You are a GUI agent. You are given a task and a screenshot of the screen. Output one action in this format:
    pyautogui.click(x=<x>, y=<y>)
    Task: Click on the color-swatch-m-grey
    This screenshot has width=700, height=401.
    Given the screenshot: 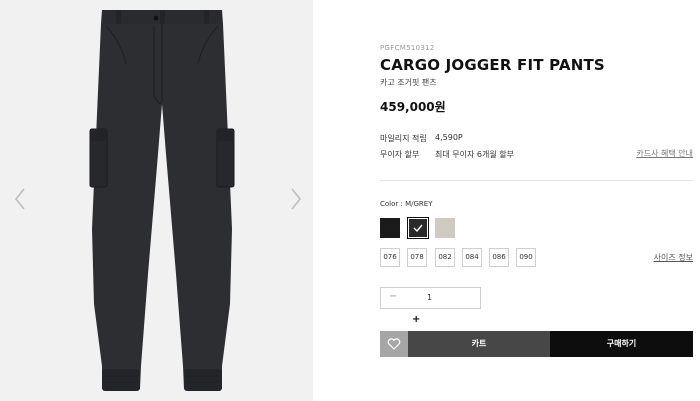 What is the action you would take?
    pyautogui.click(x=418, y=228)
    